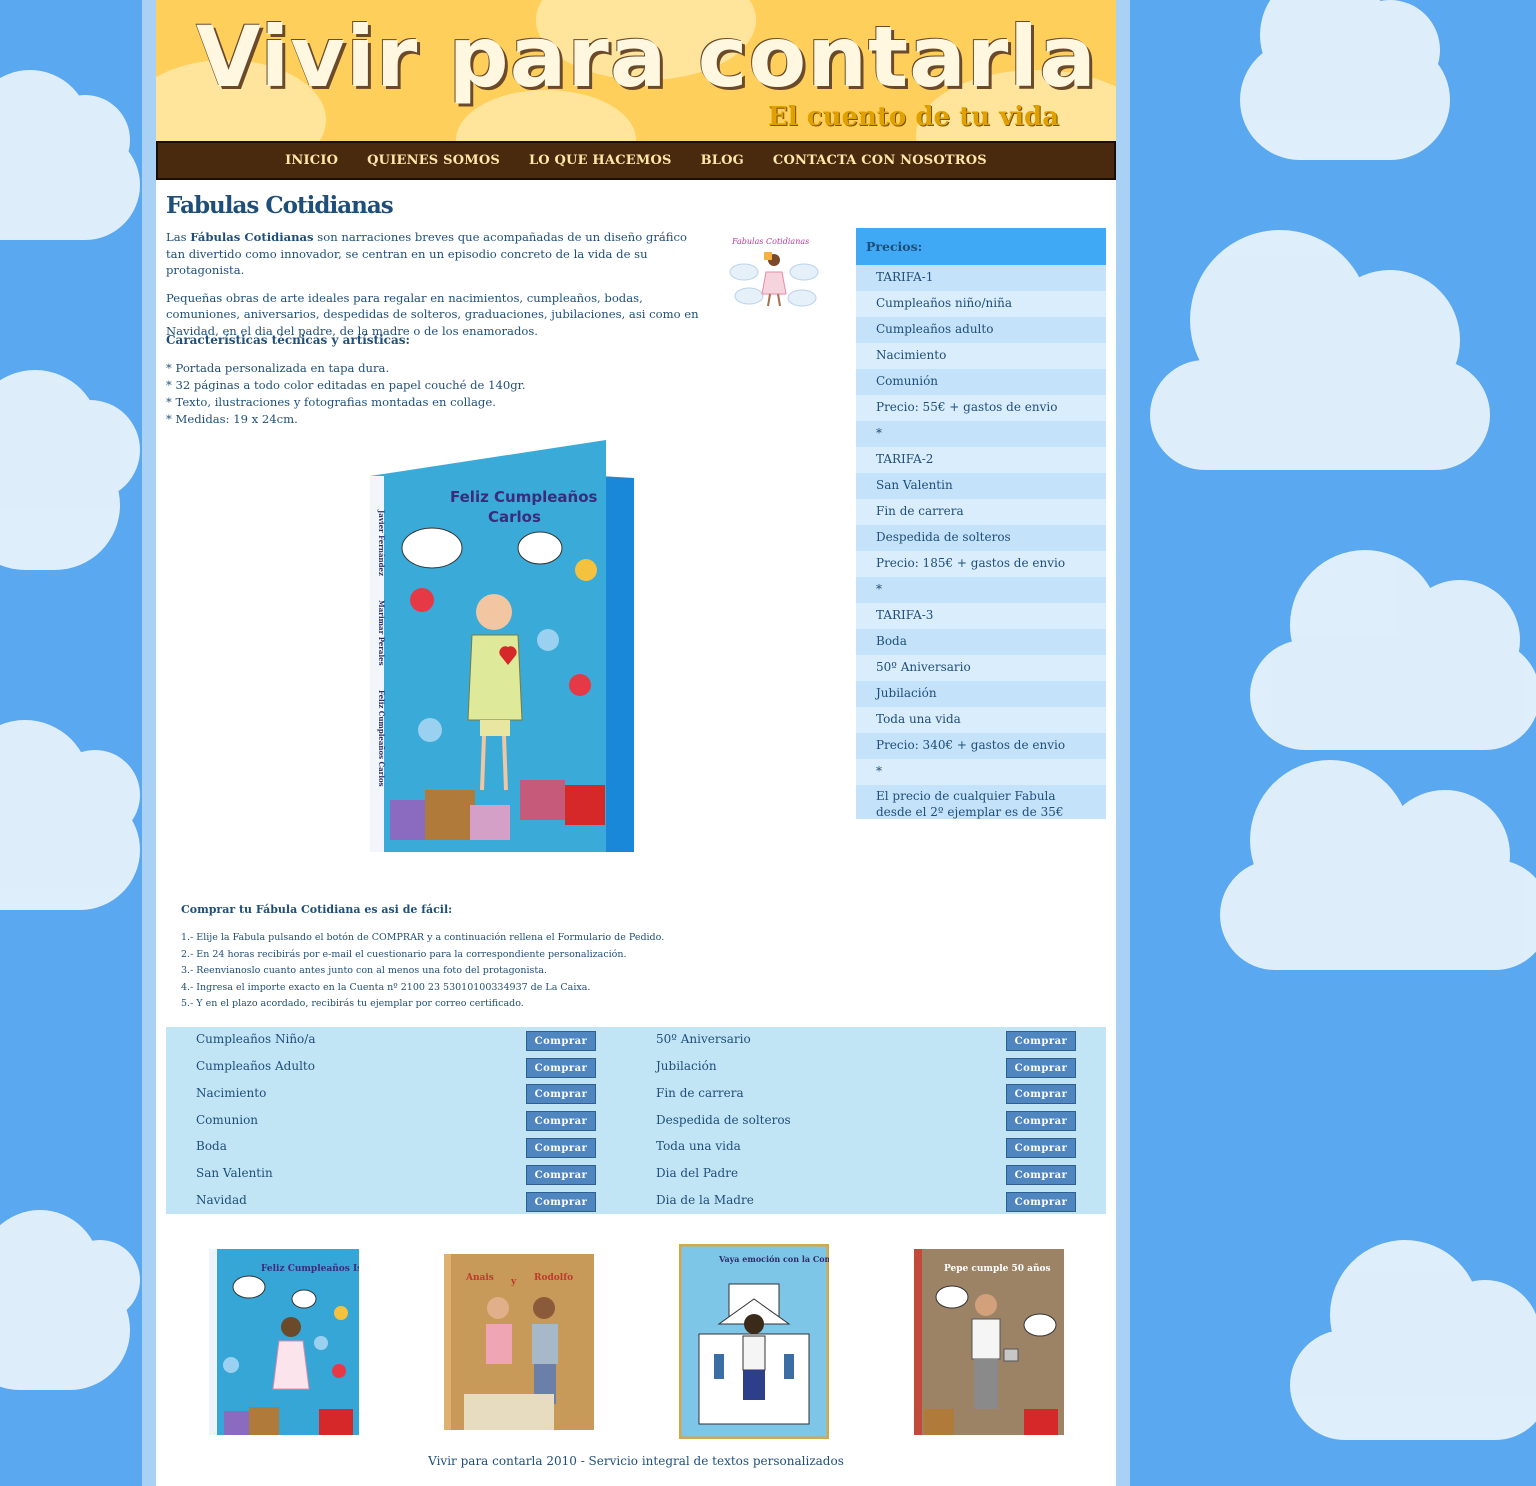 The width and height of the screenshot is (1536, 1486). What do you see at coordinates (698, 1146) in the screenshot?
I see `order-item-label: Toda una vida` at bounding box center [698, 1146].